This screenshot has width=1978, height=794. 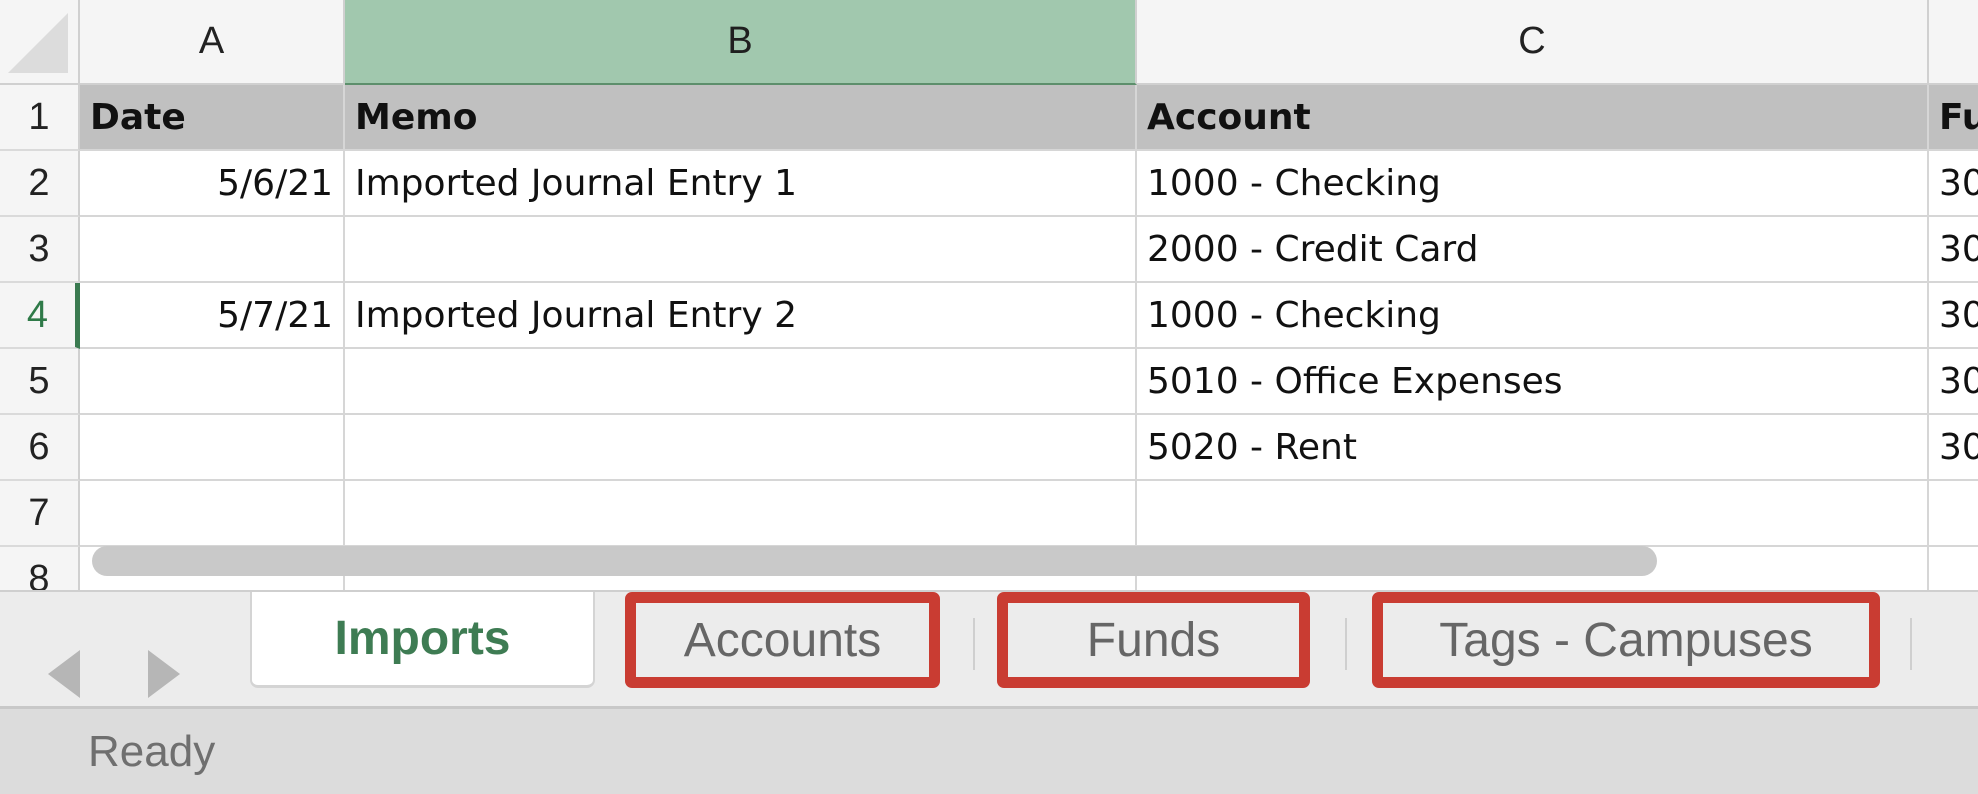 I want to click on row-header-7: 7, so click(x=40, y=514).